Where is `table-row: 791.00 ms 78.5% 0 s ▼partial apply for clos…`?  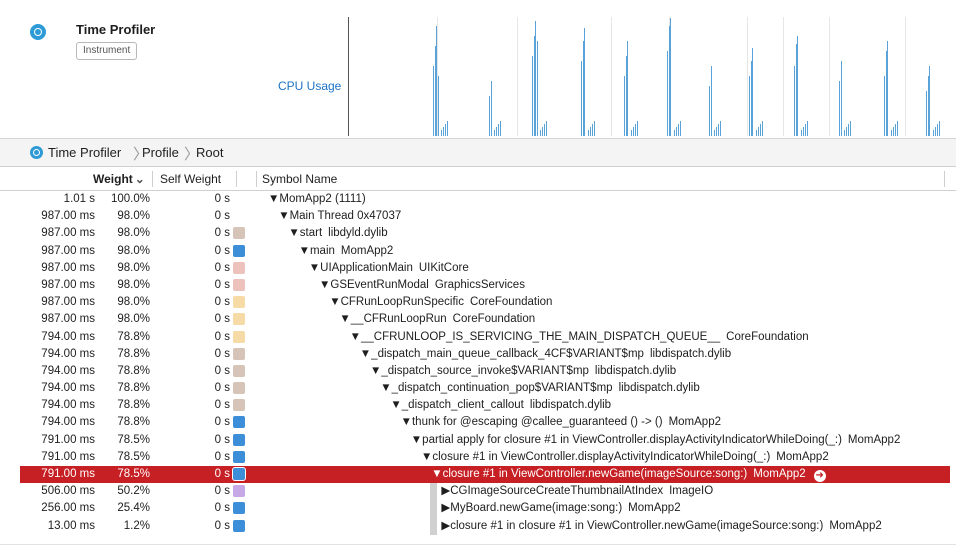 table-row: 791.00 ms 78.5% 0 s ▼partial apply for clos… is located at coordinates (485, 440).